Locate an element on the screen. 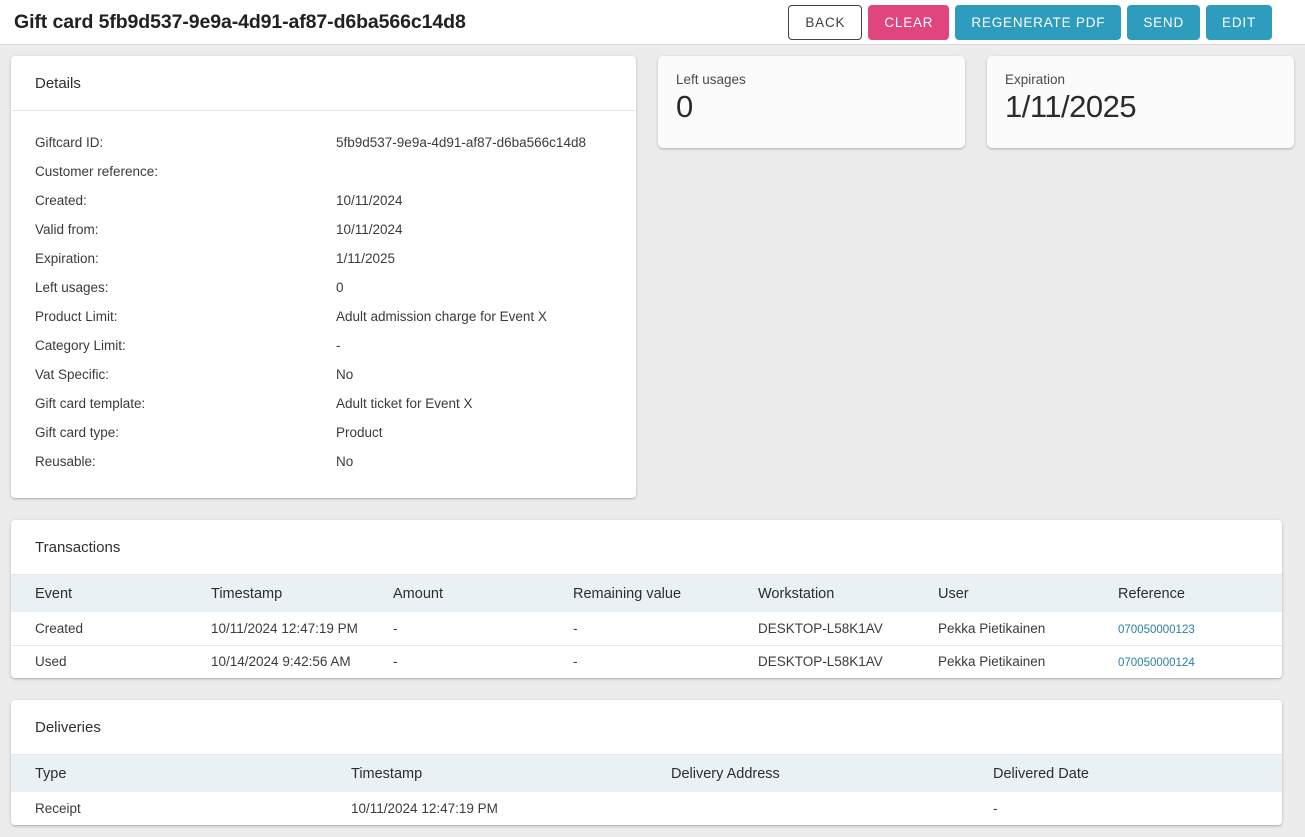 The width and height of the screenshot is (1305, 837). detail-row: Gift card type: Product is located at coordinates (323, 432).